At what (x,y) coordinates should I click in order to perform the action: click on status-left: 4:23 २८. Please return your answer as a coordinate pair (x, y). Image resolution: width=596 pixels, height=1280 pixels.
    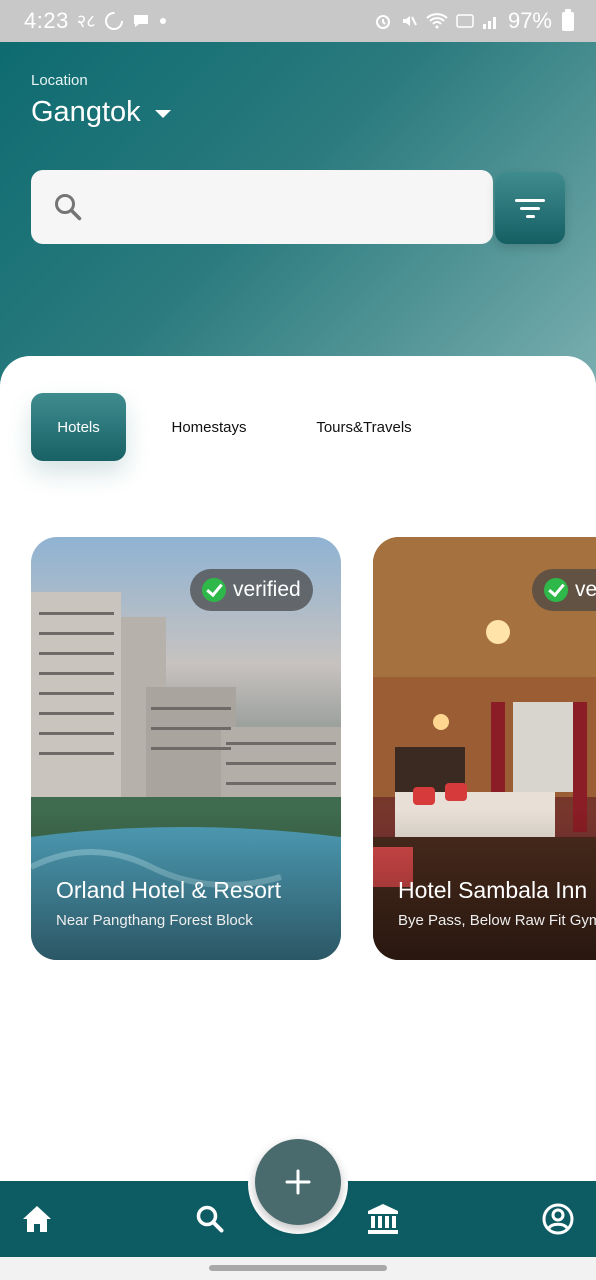
    Looking at the image, I should click on (96, 21).